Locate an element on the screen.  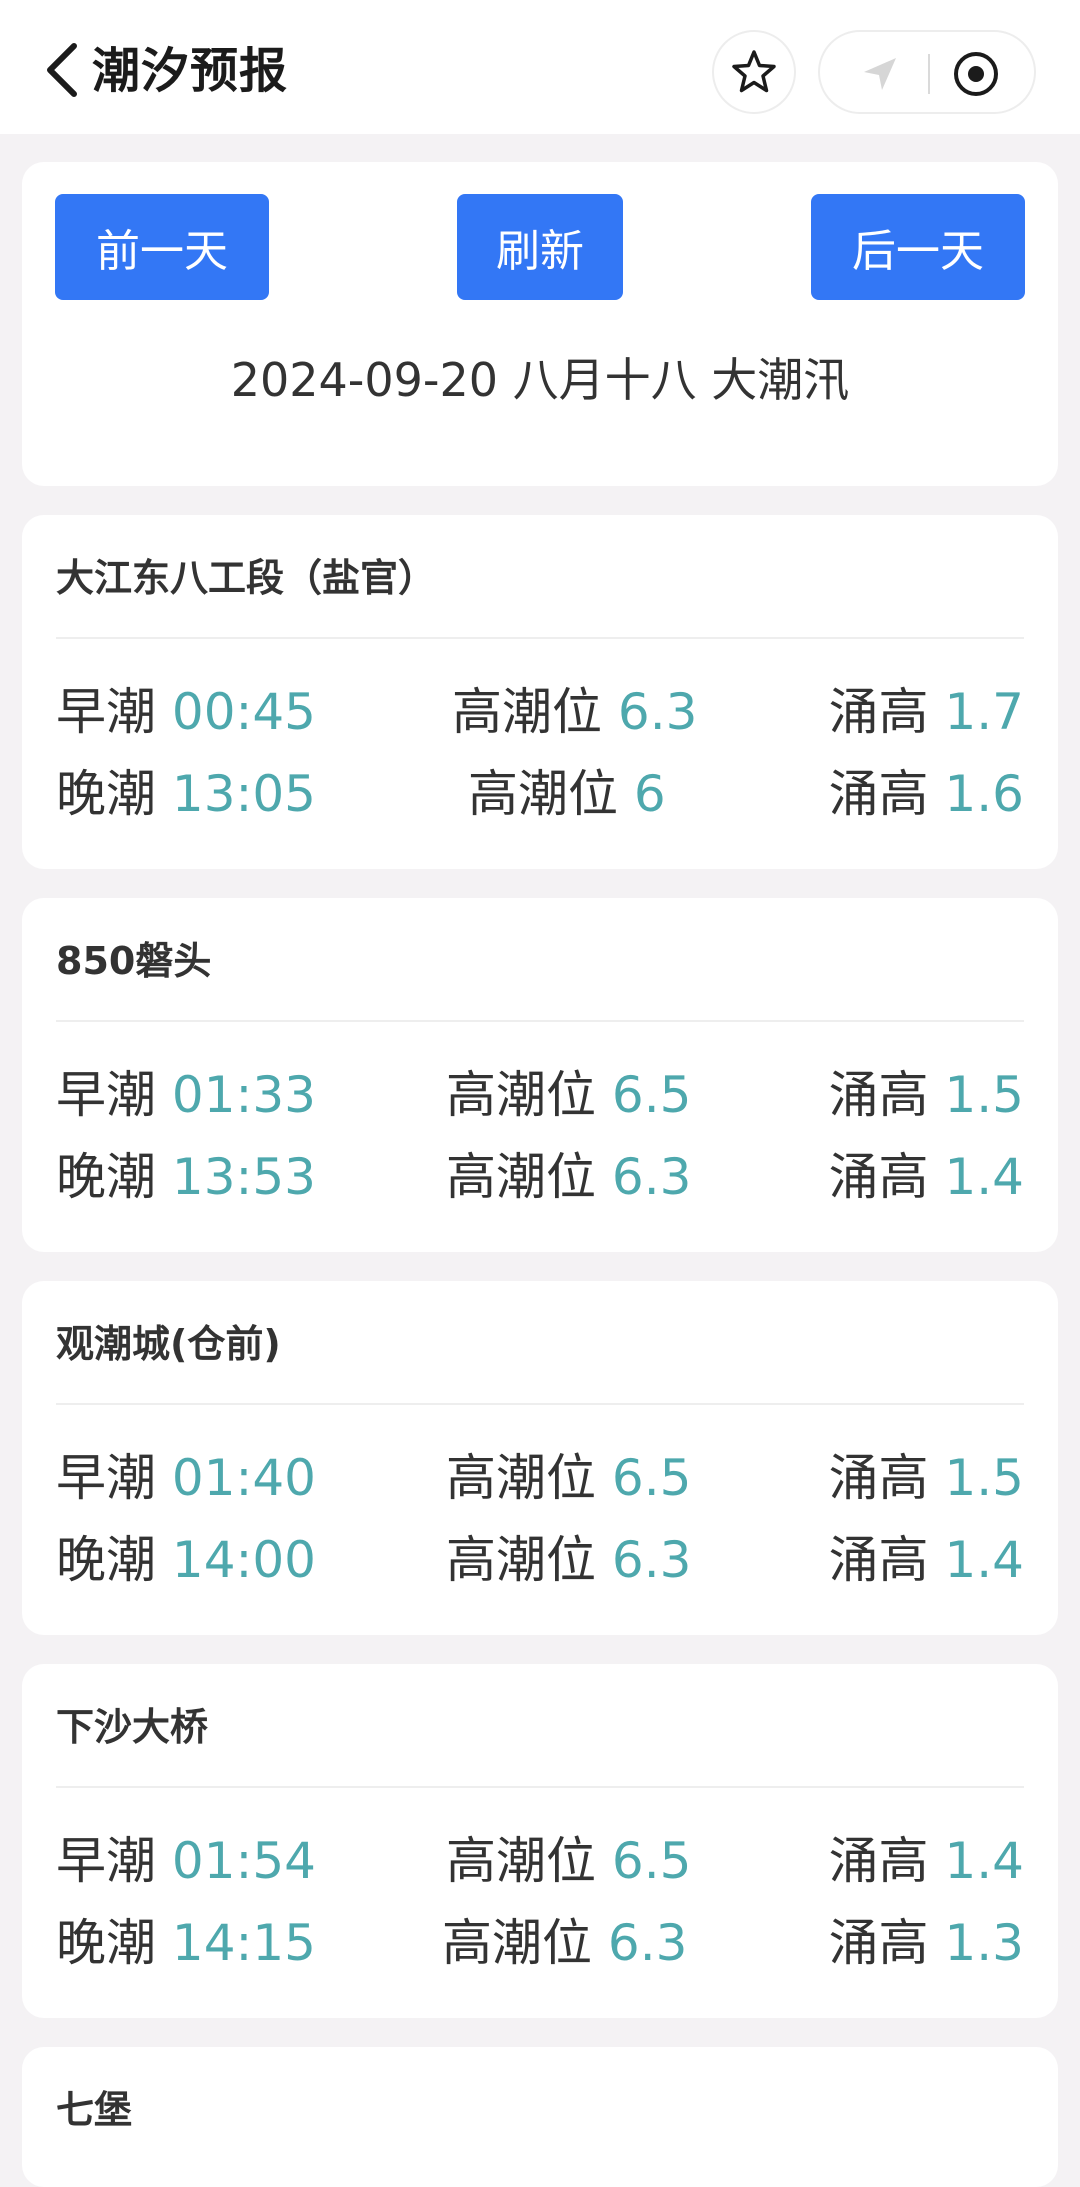
station-name: 下沙大桥 is located at coordinates (132, 1727).